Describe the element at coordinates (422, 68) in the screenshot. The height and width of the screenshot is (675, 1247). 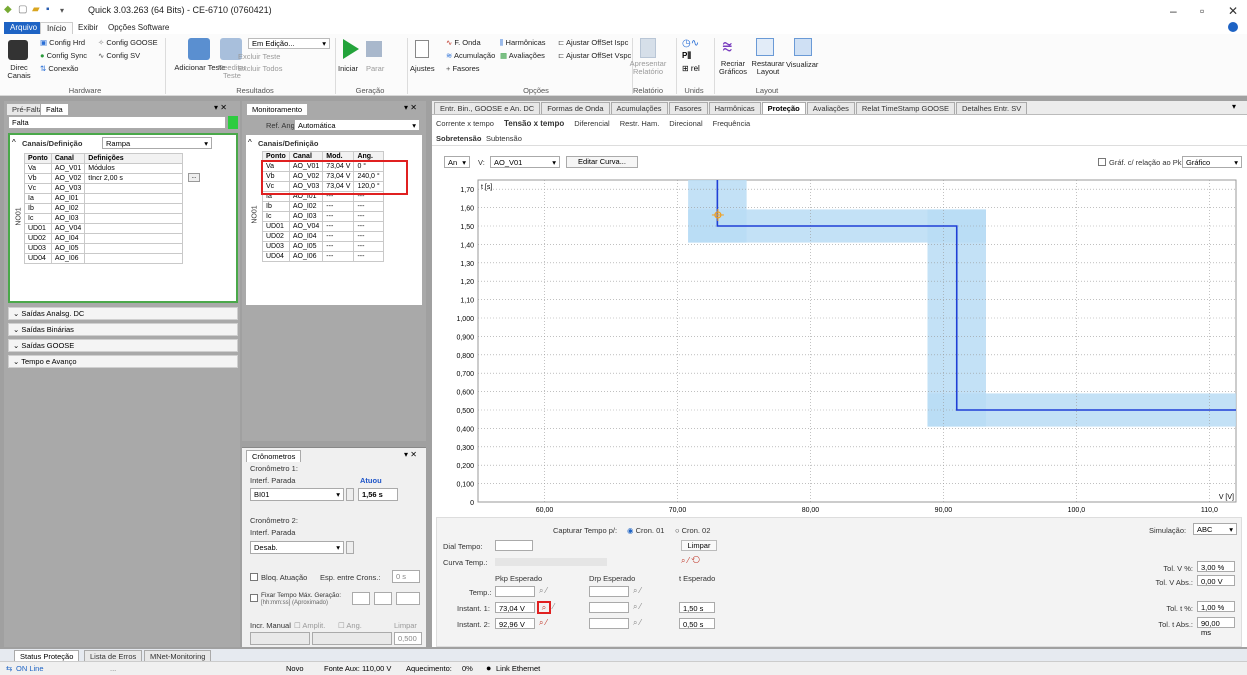
I see `ajustes-button: Ajustes` at that location.